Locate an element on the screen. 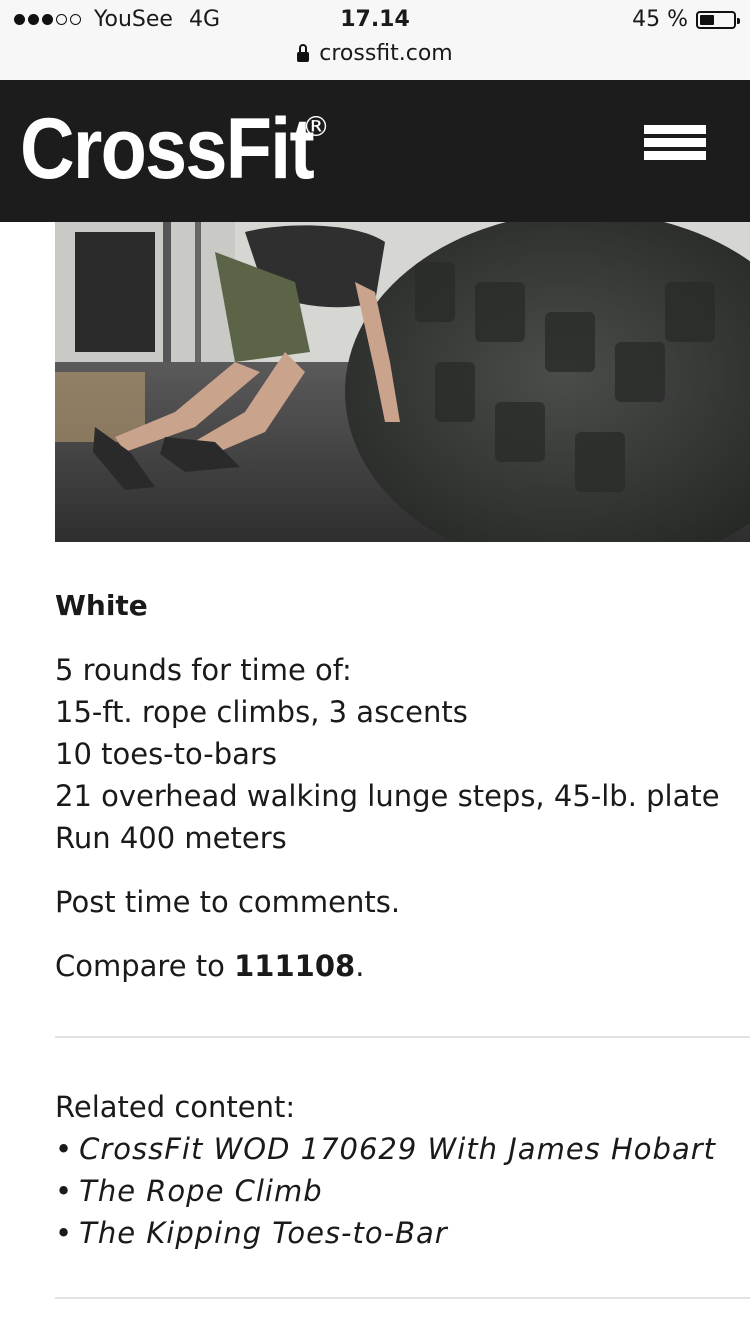 Image resolution: width=750 pixels, height=1334 pixels. hamburger-menu-icon is located at coordinates (675, 149).